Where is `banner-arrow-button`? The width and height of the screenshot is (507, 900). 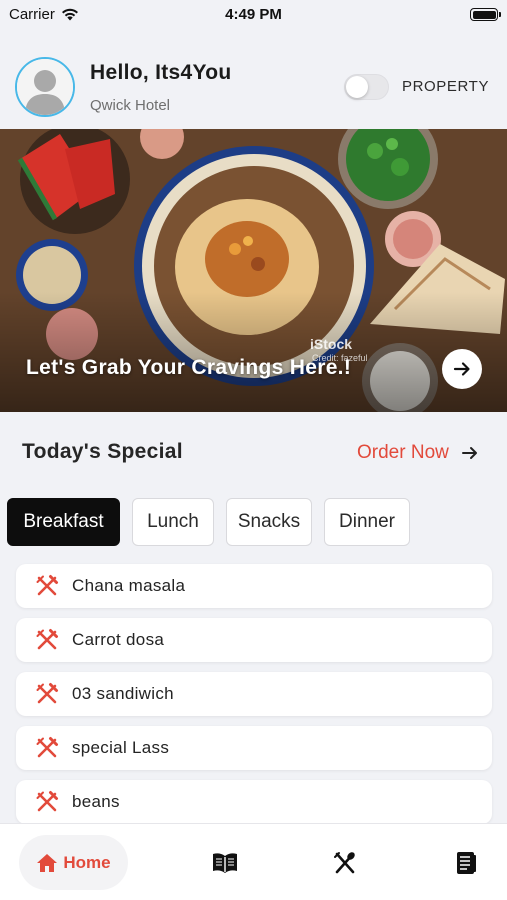 banner-arrow-button is located at coordinates (462, 369).